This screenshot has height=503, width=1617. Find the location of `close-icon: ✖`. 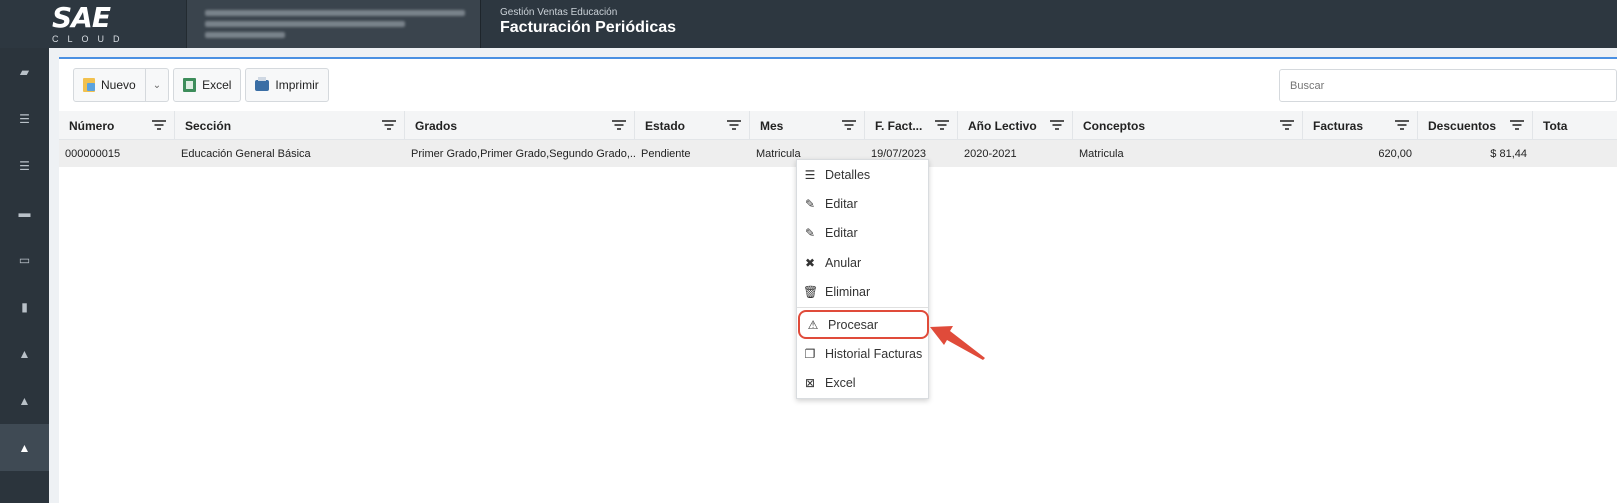

close-icon: ✖ is located at coordinates (810, 262).